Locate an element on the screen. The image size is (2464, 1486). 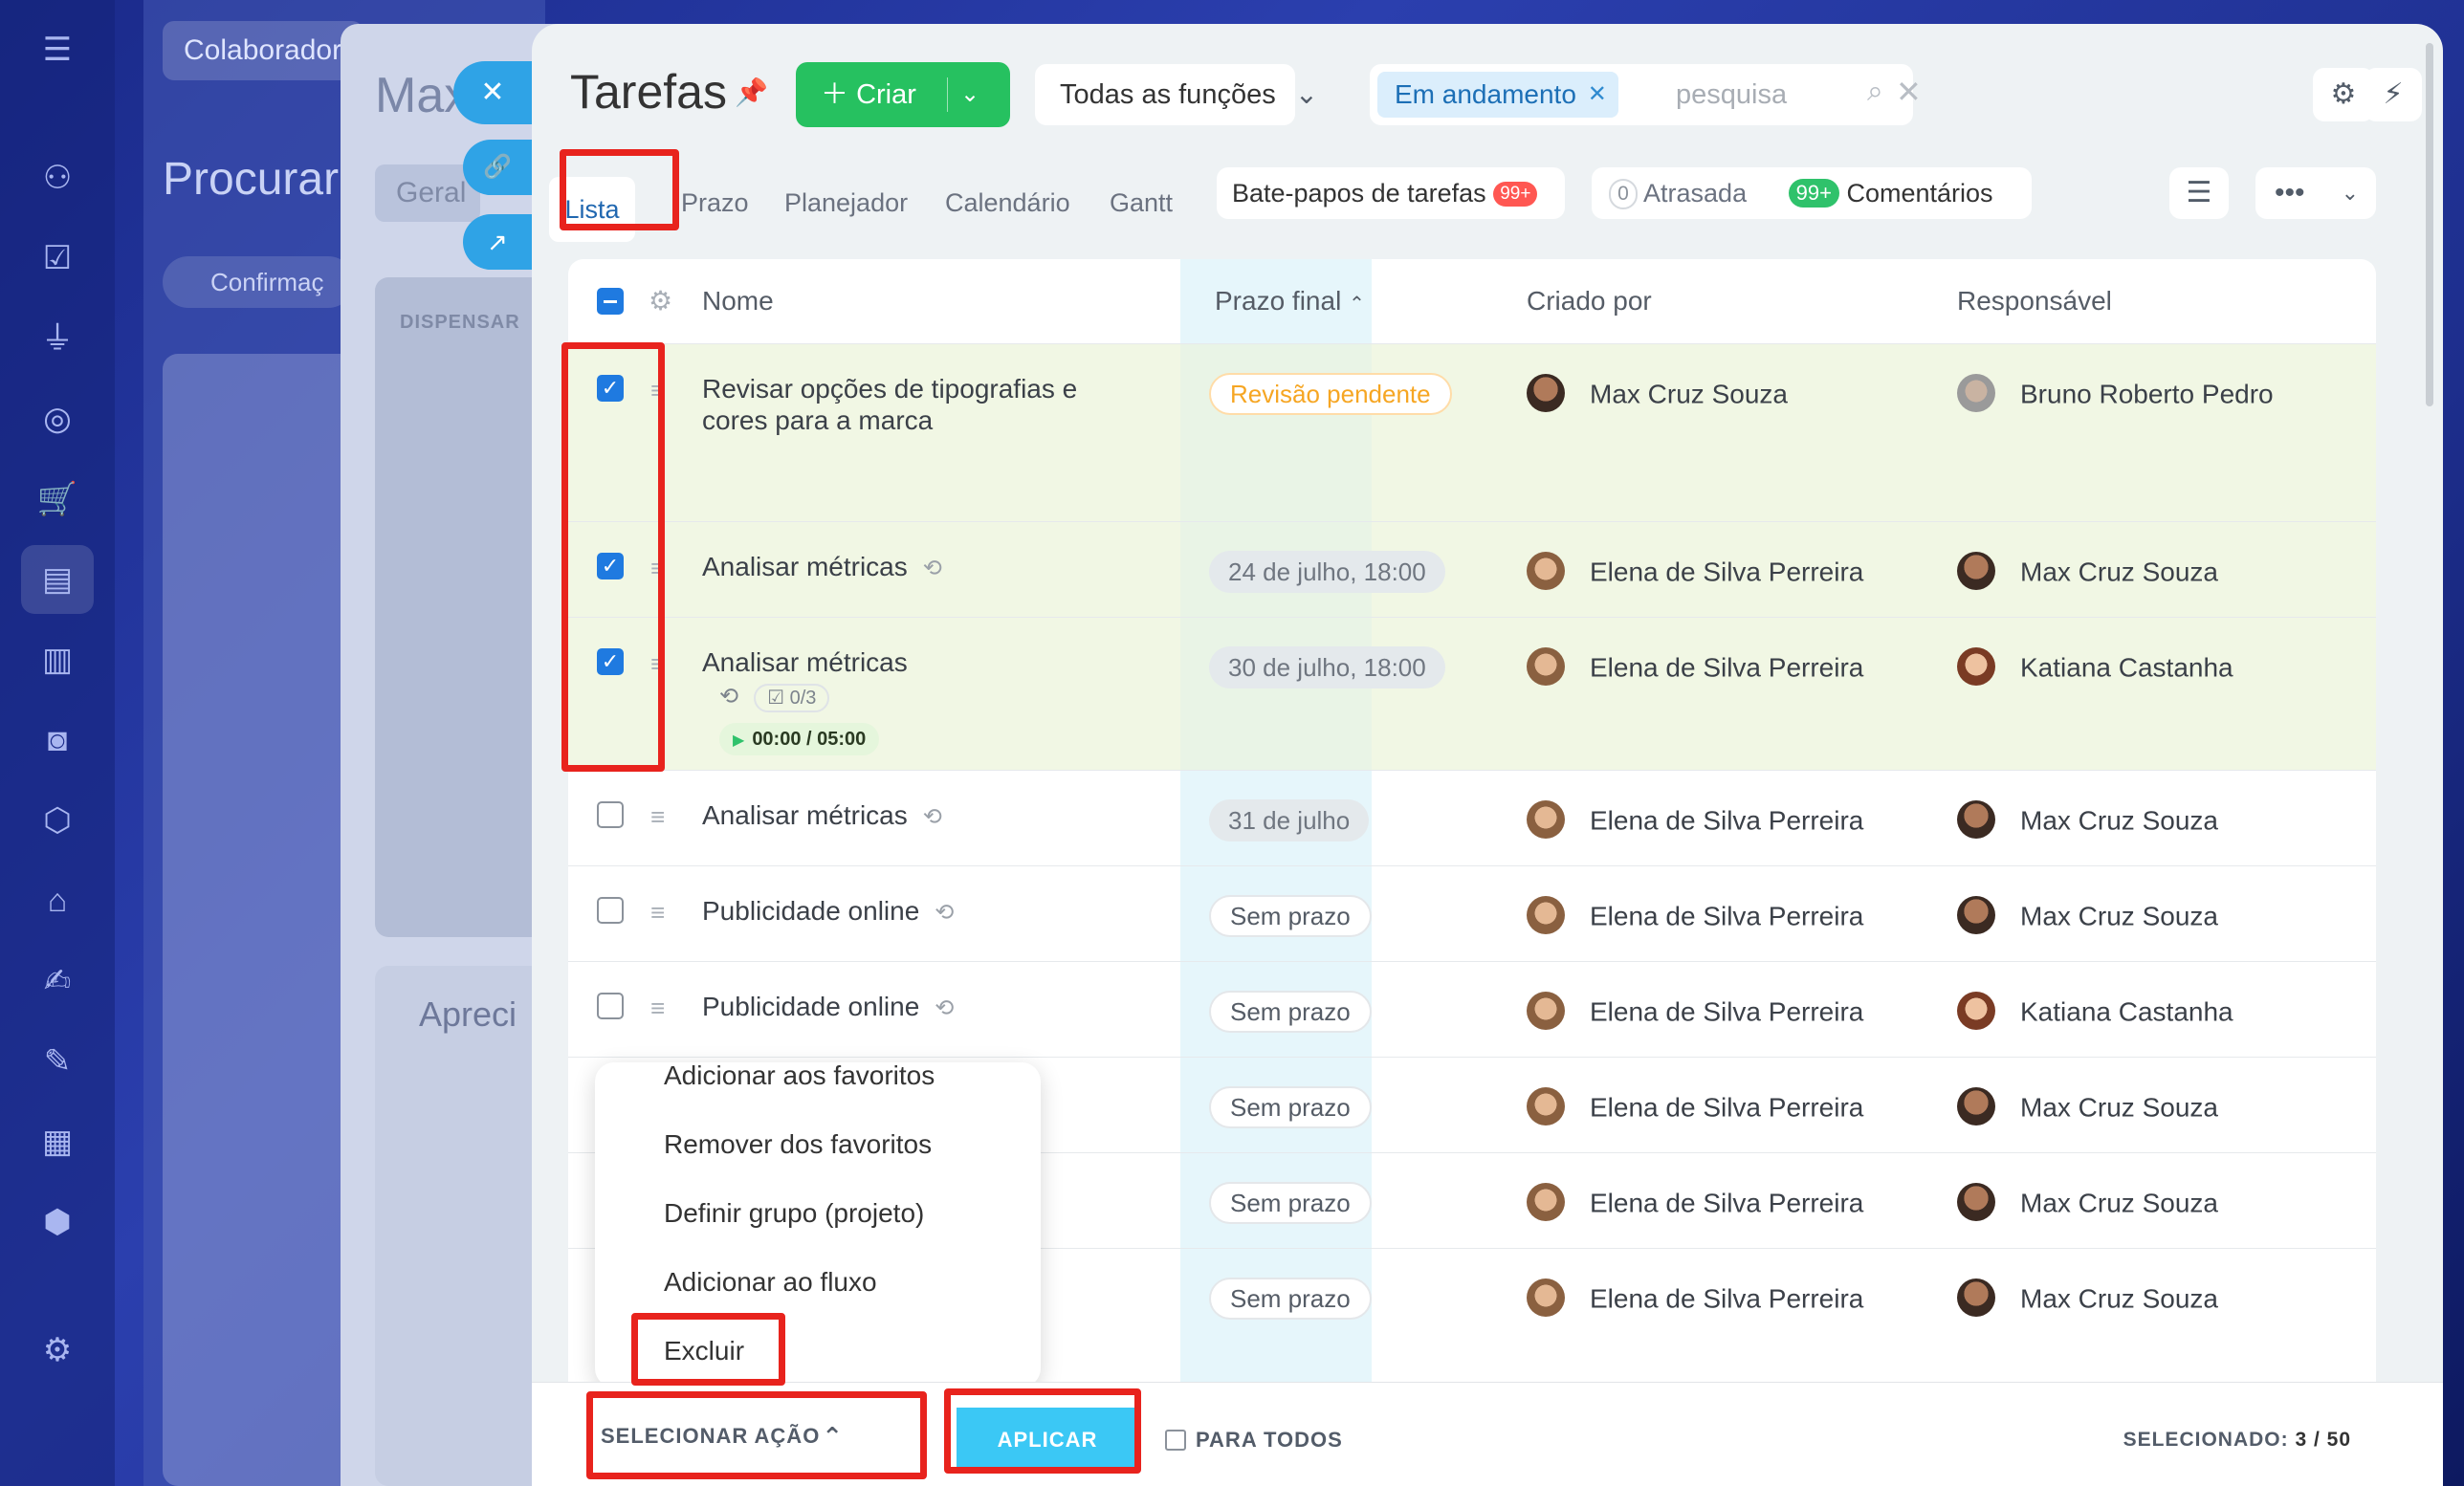
for-all-checkbox: PARA TODOS is located at coordinates (1254, 1435).